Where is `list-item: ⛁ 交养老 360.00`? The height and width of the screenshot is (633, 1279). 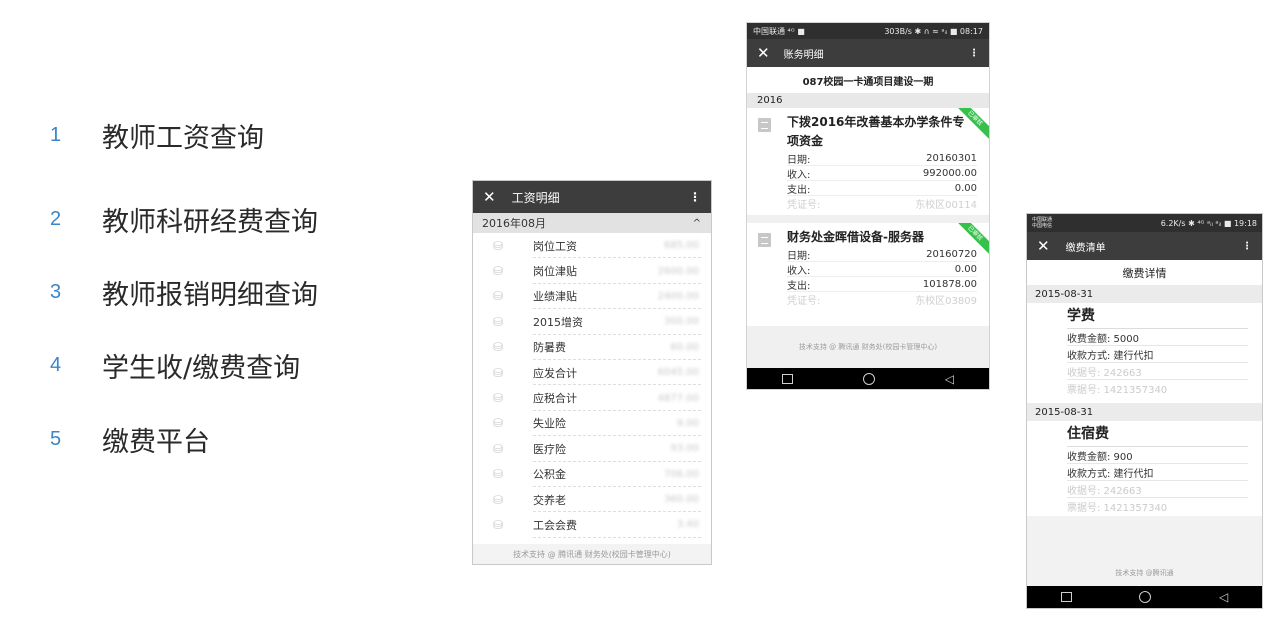 list-item: ⛁ 交养老 360.00 is located at coordinates (592, 500).